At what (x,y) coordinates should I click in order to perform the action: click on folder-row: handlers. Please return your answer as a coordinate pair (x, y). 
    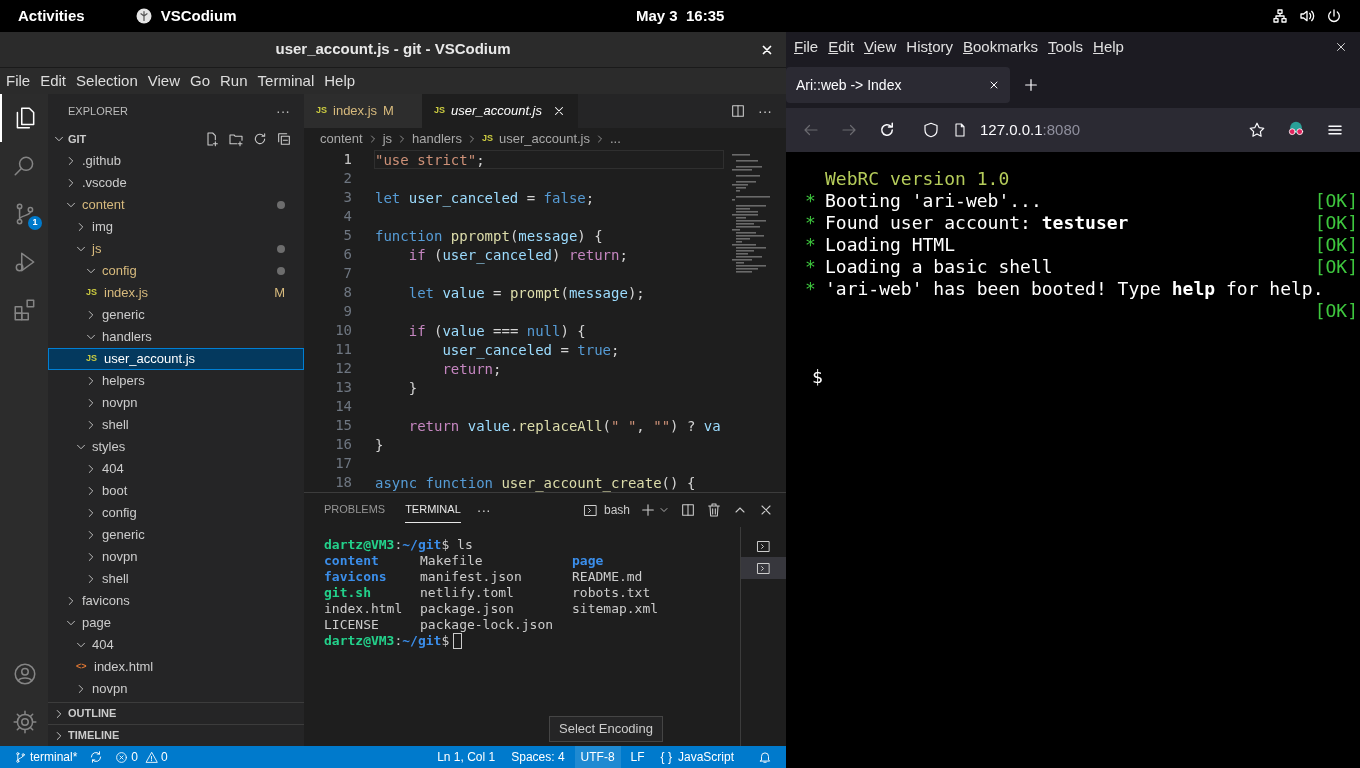
    Looking at the image, I should click on (176, 337).